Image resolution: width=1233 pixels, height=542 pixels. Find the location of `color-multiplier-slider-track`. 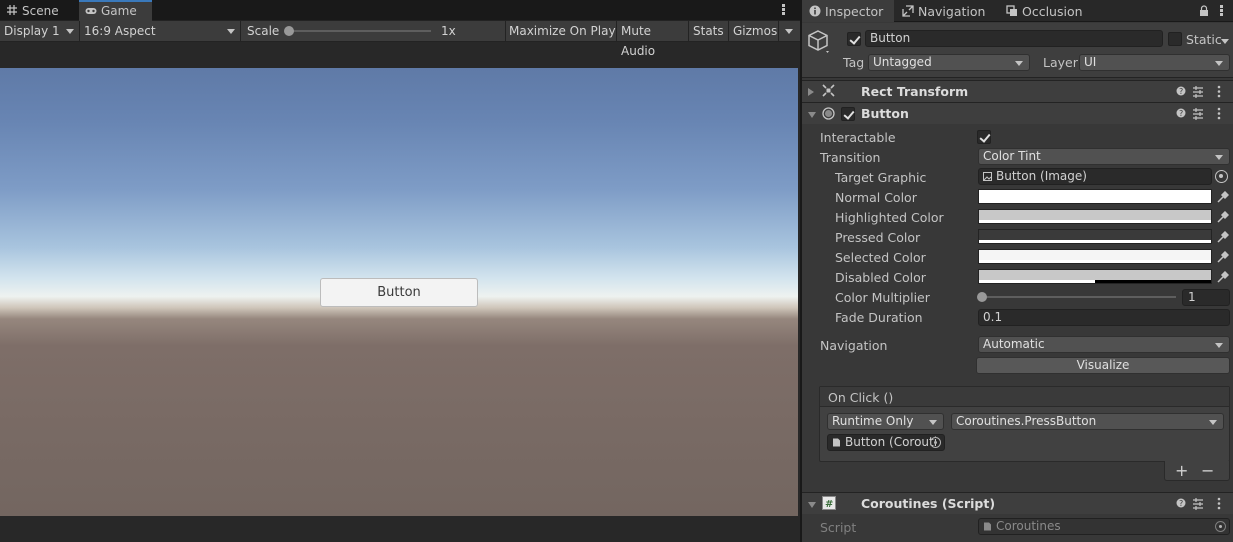

color-multiplier-slider-track is located at coordinates (1079, 297).